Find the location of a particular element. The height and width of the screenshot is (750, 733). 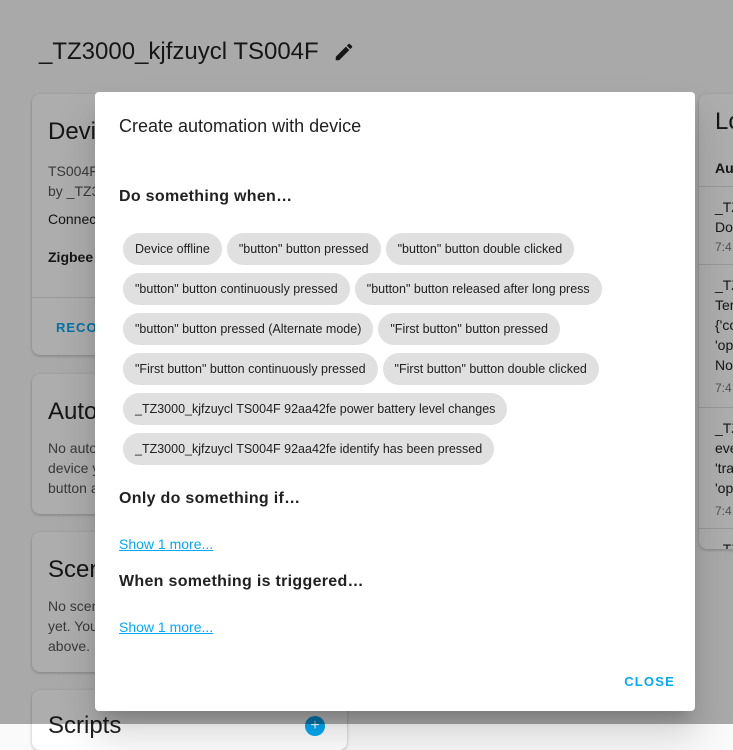

trigger-chip: "button" button double clicked is located at coordinates (480, 249).